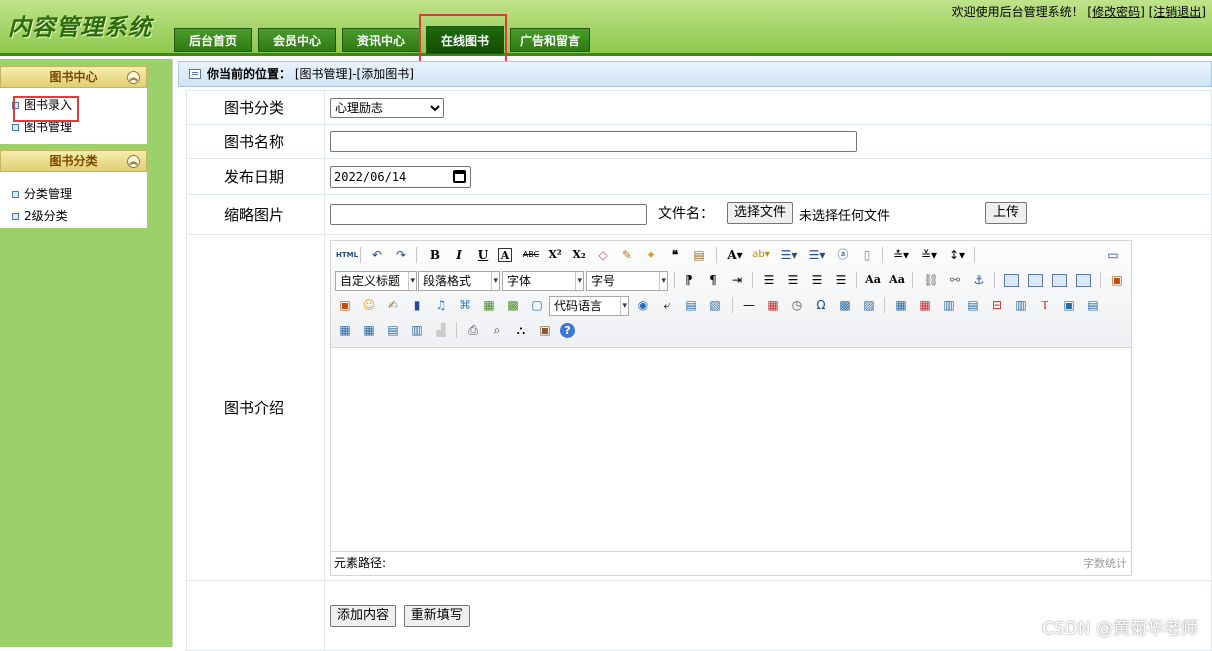 The width and height of the screenshot is (1212, 651). What do you see at coordinates (579, 255) in the screenshot?
I see `subscript-icon: X₂` at bounding box center [579, 255].